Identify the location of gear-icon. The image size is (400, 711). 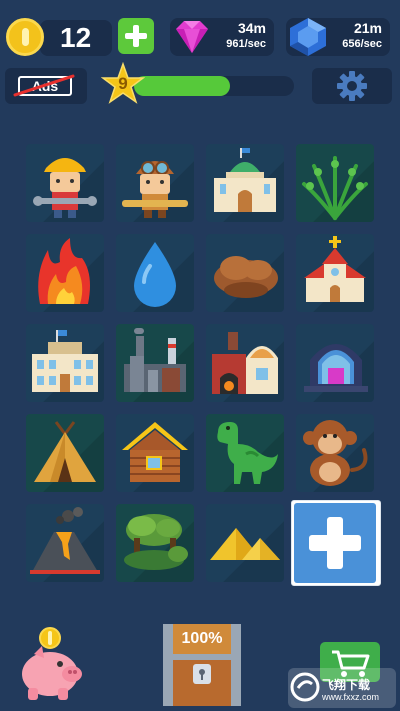
(352, 86).